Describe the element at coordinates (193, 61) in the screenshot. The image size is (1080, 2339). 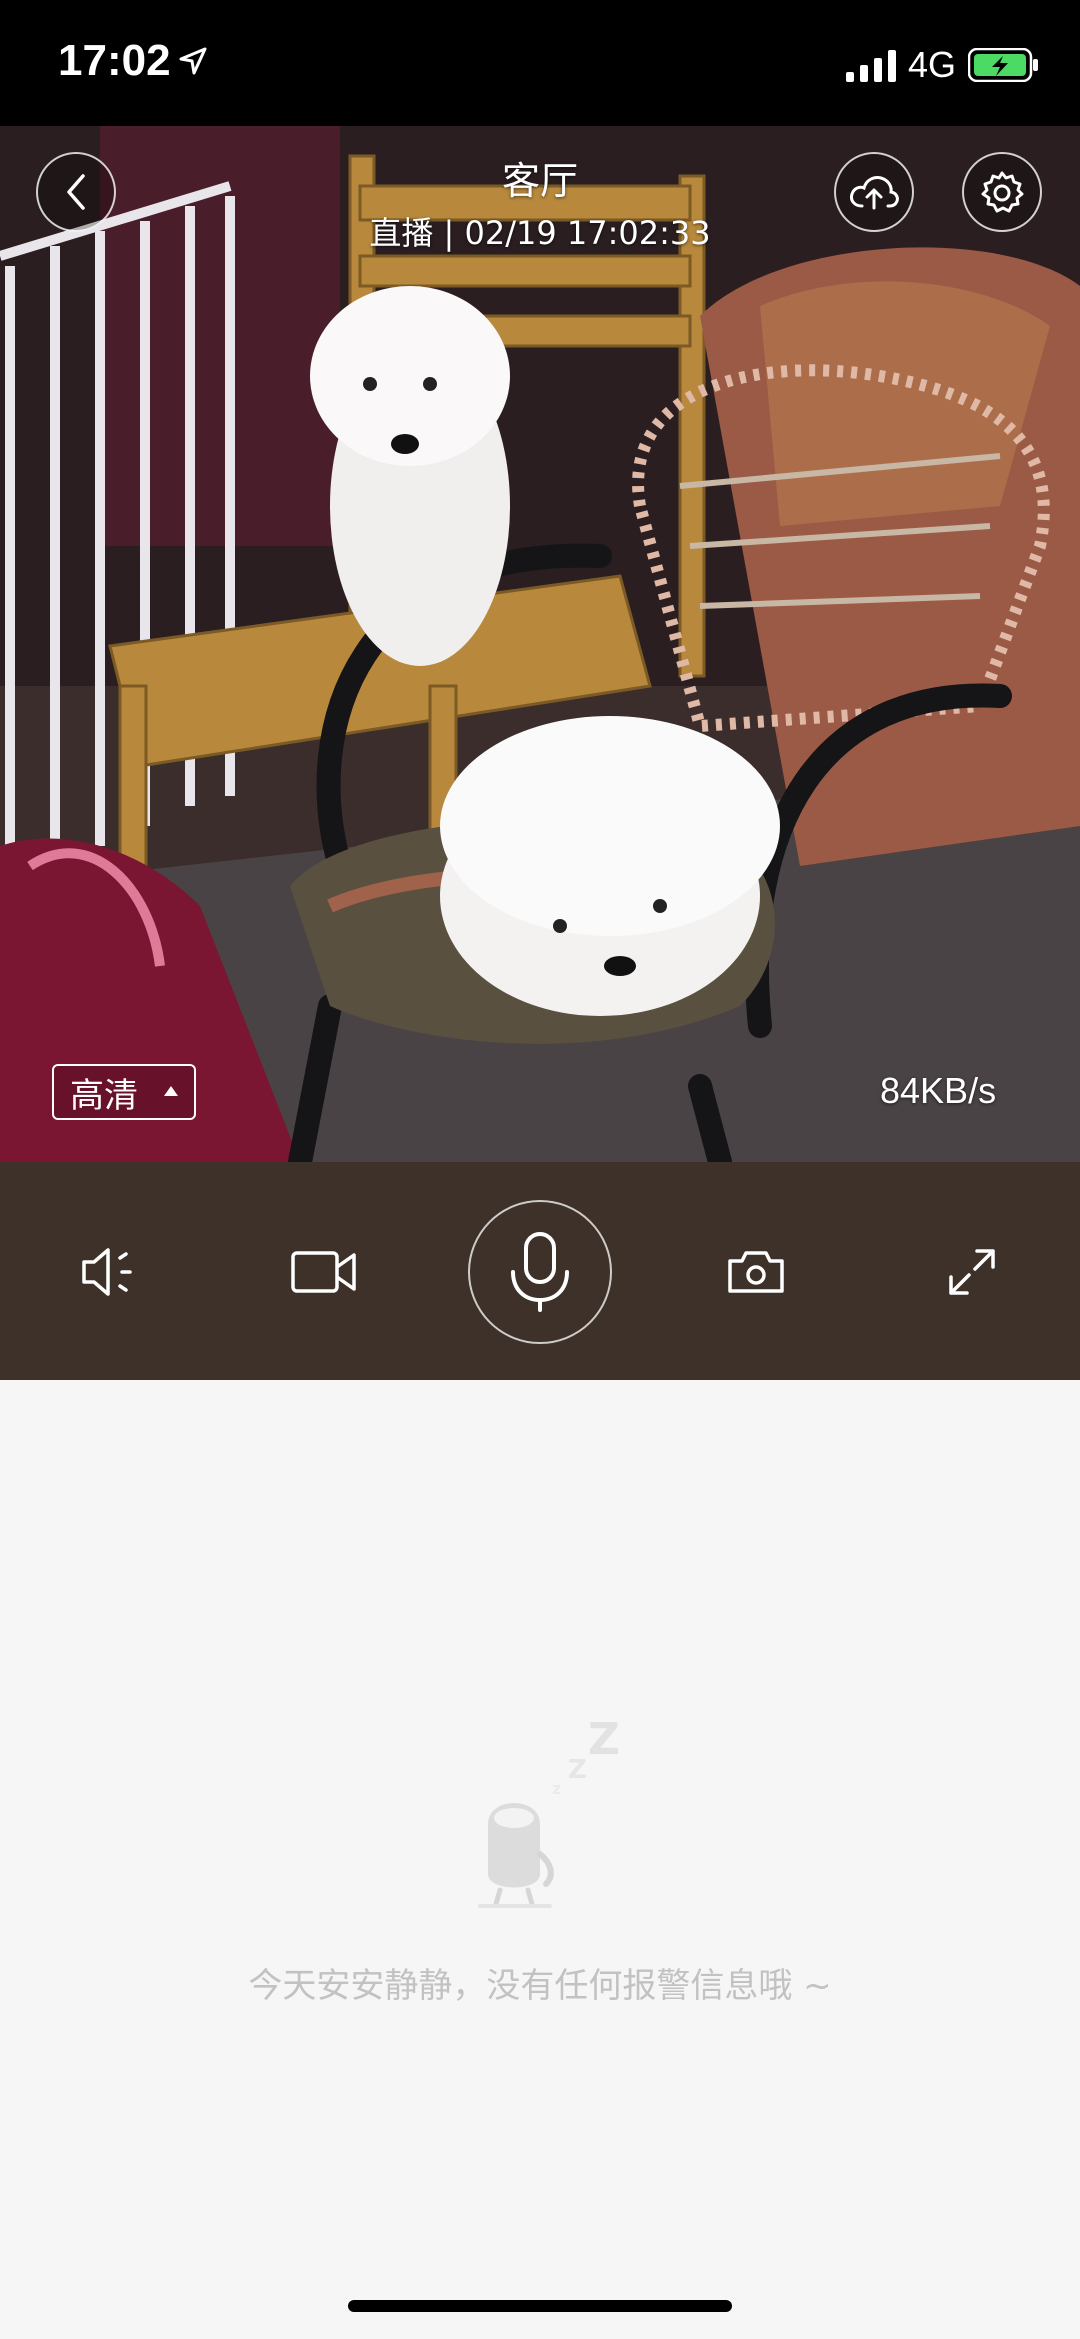
I see `location-arrow-icon` at that location.